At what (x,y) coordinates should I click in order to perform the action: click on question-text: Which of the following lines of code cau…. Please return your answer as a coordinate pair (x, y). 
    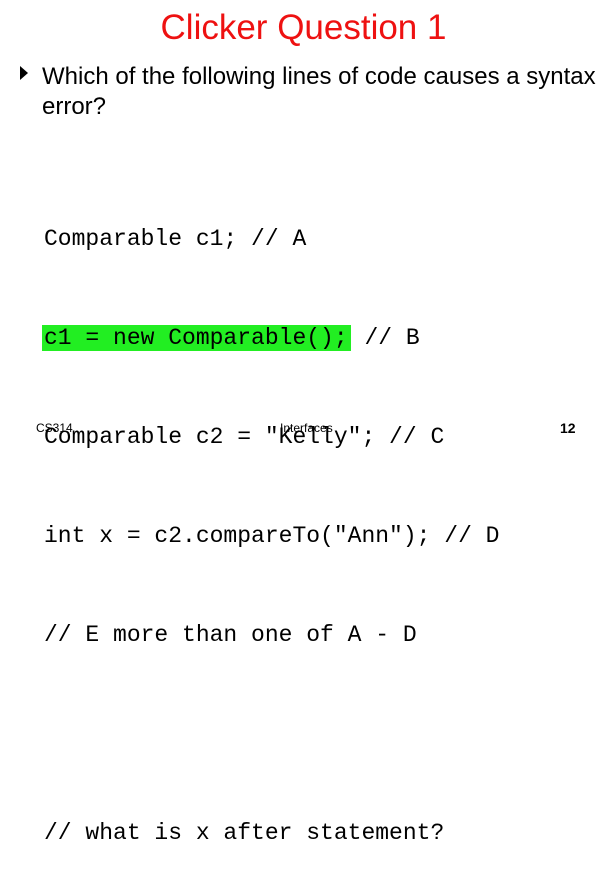
    Looking at the image, I should click on (319, 91).